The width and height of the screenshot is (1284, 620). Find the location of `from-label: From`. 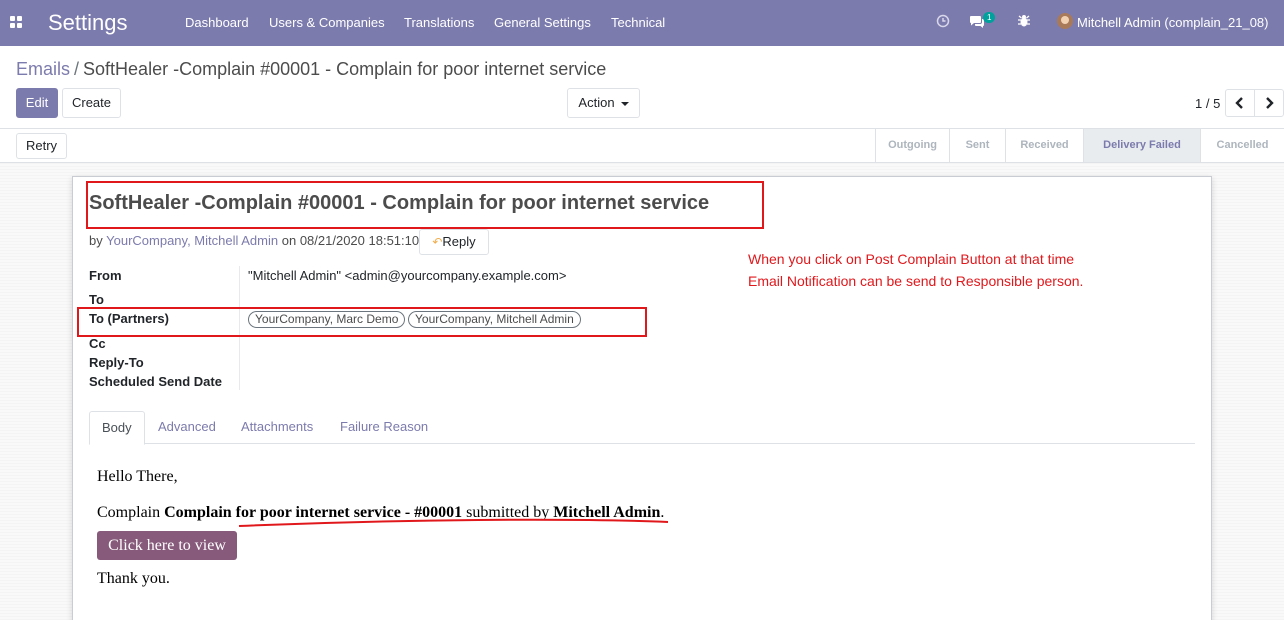

from-label: From is located at coordinates (105, 275).